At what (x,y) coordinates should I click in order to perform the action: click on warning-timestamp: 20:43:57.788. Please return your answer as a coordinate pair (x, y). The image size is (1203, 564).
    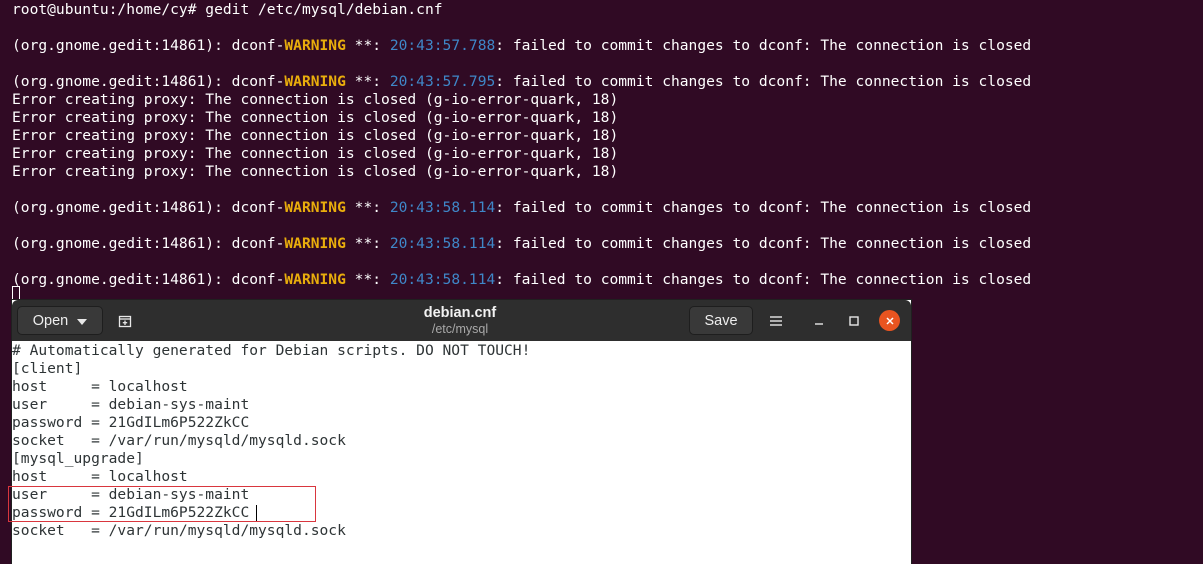
    Looking at the image, I should click on (442, 45).